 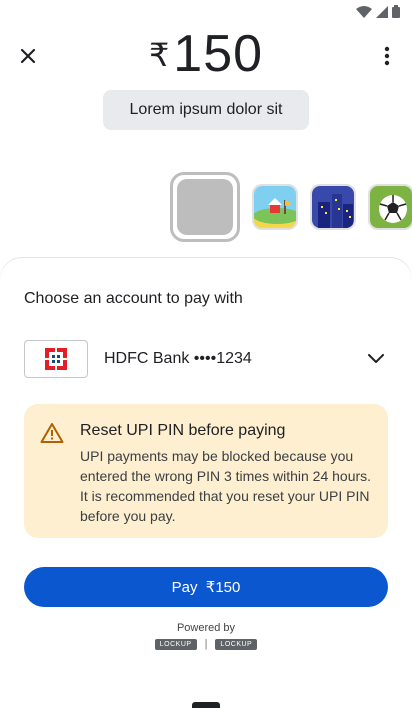 I want to click on payment-note-chip: Lorem ipsum dolor sit, so click(x=206, y=110).